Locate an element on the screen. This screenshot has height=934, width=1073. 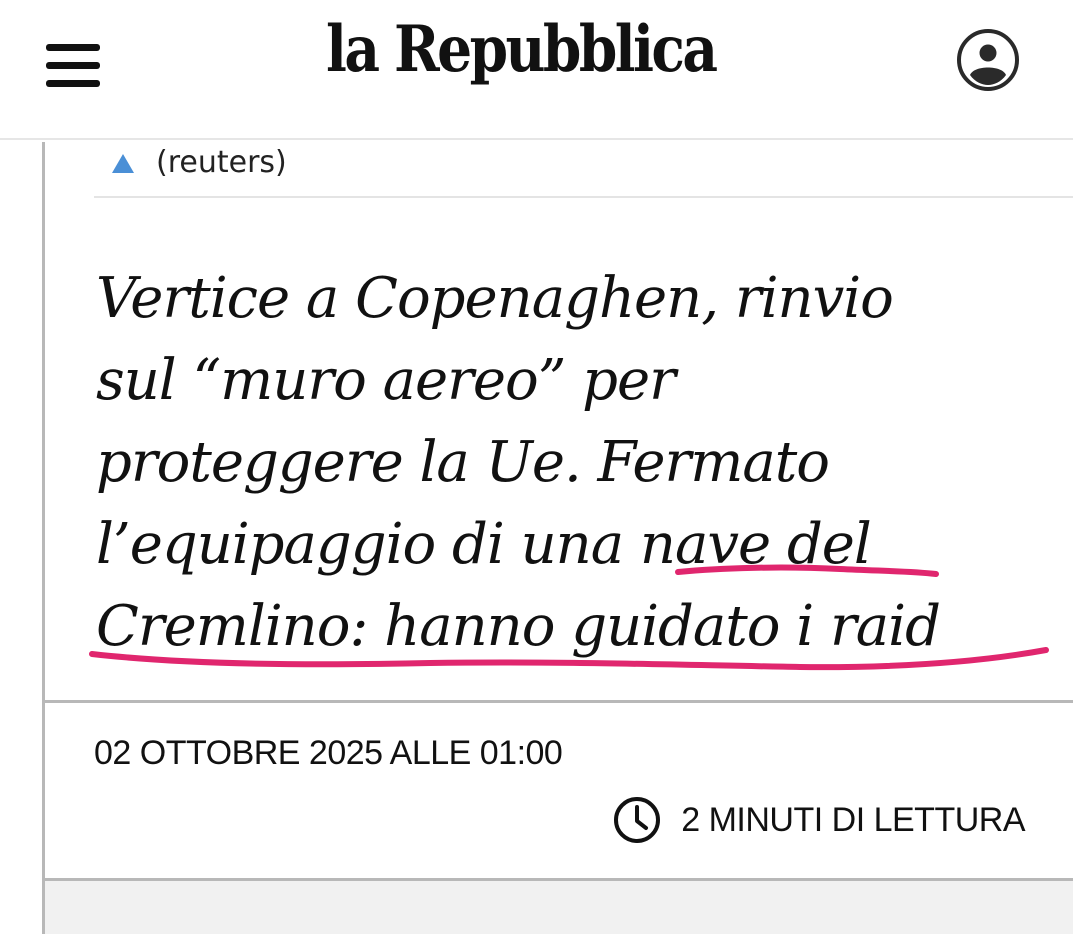
headline-line: l’equipaggio di una nave del is located at coordinates (484, 544).